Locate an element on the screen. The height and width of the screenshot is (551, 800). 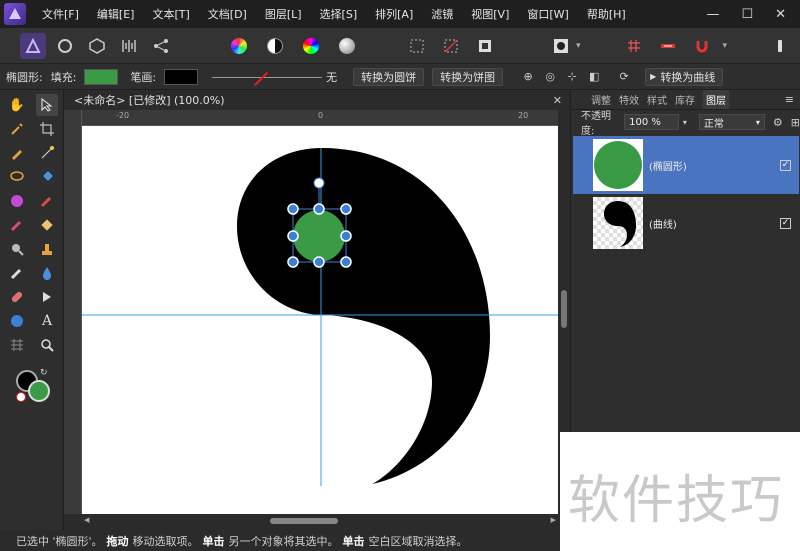
quick-mask-icon is located at coordinates (561, 46).